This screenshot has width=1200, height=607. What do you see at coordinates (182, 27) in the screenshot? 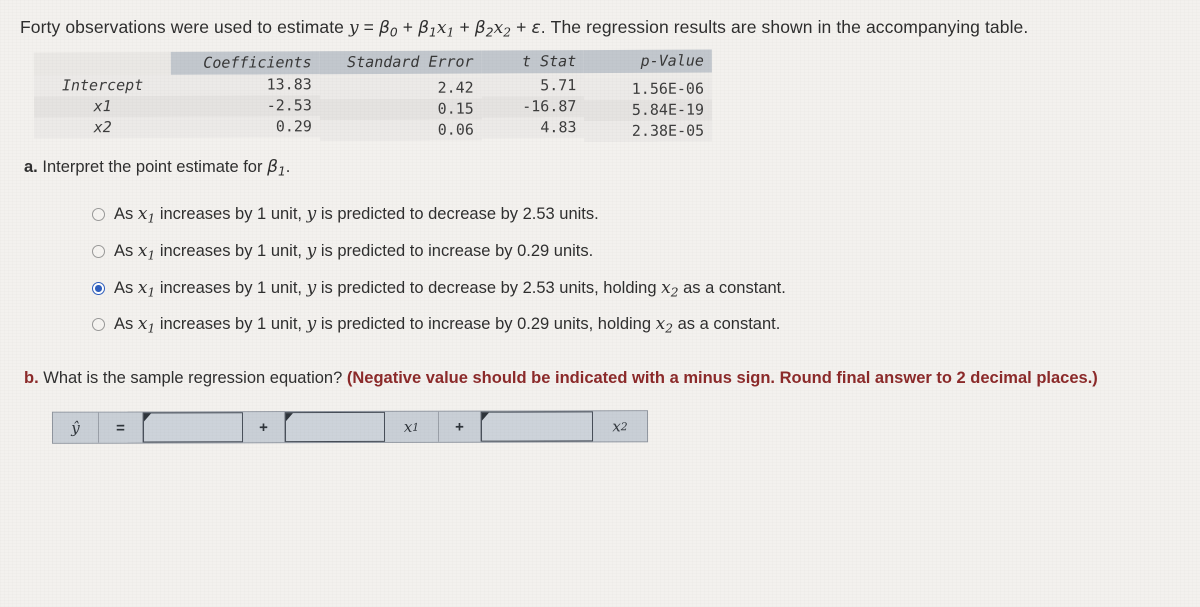
I see `prompt-prefix-text: Forty observations were used to estimate` at bounding box center [182, 27].